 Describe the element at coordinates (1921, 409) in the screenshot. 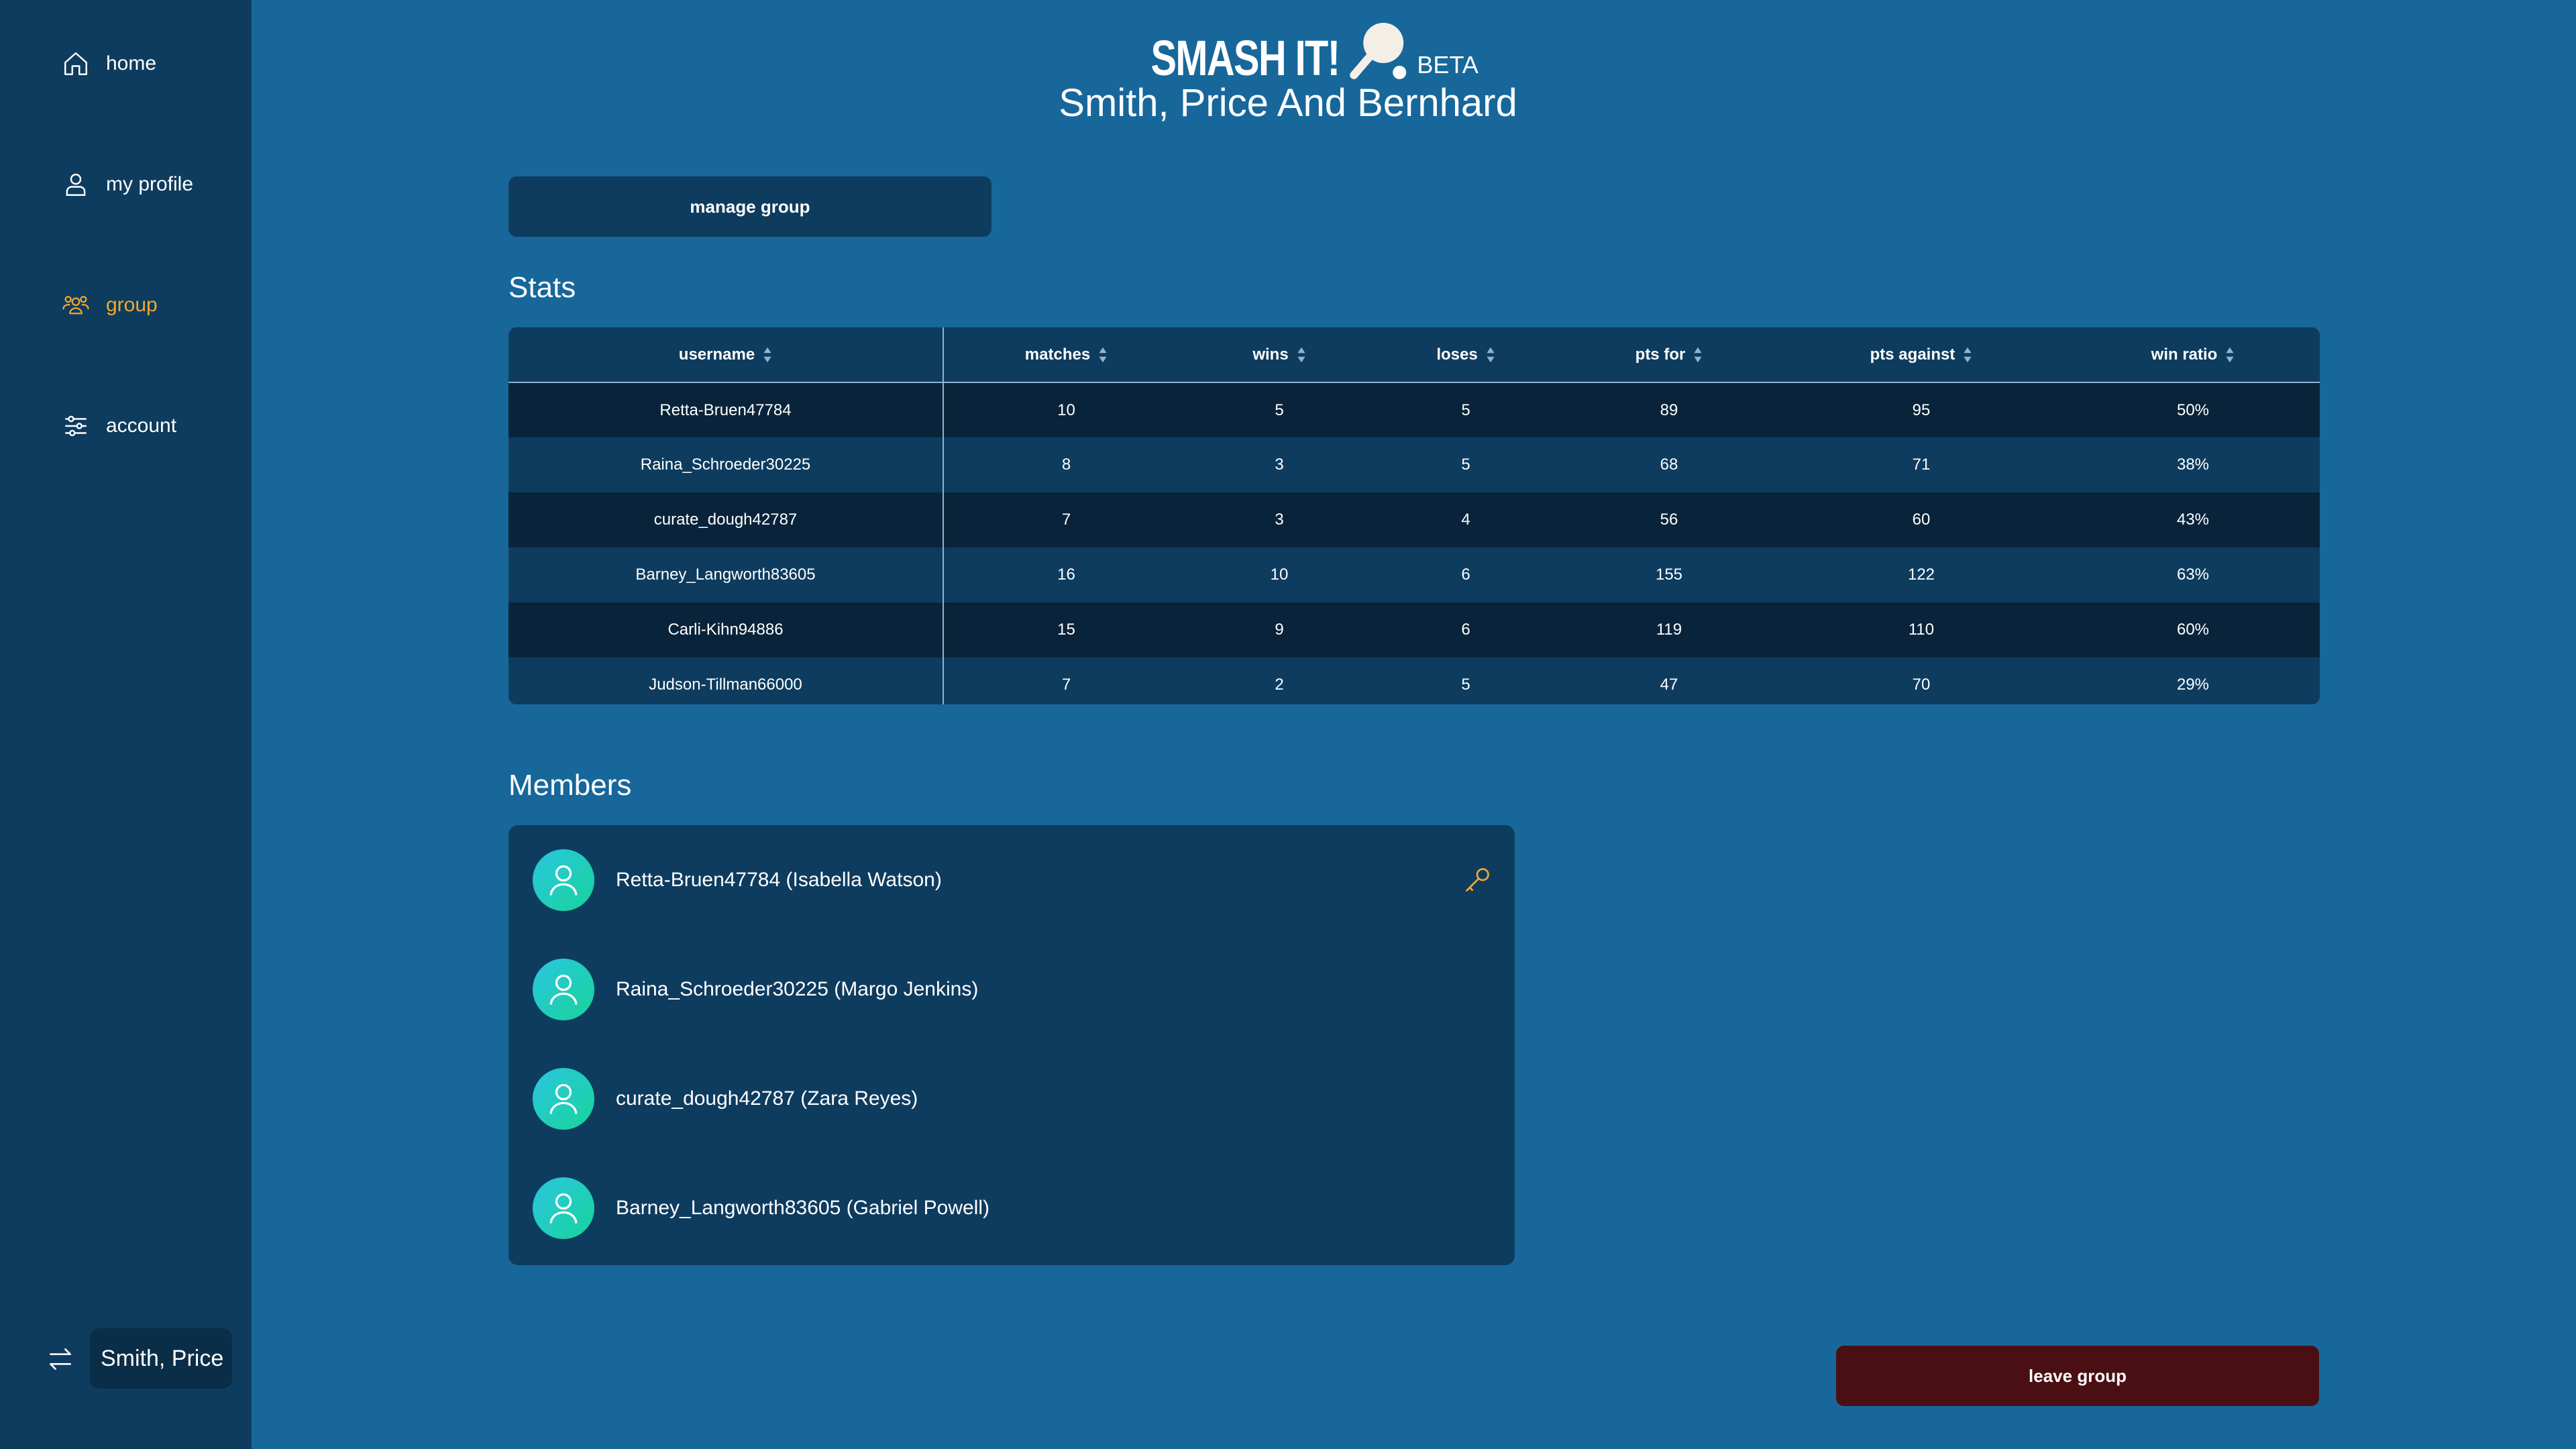

I see `cell-pts-against: 95` at that location.